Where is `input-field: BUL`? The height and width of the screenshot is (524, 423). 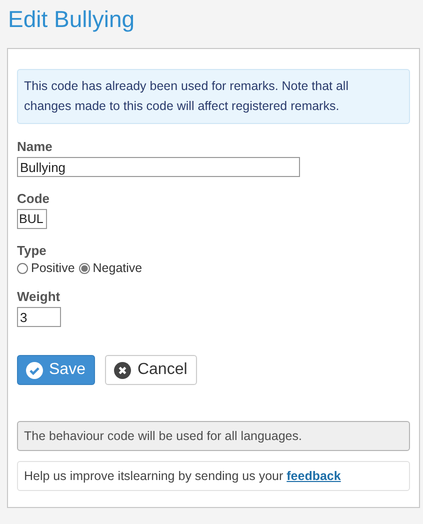
input-field: BUL is located at coordinates (32, 219).